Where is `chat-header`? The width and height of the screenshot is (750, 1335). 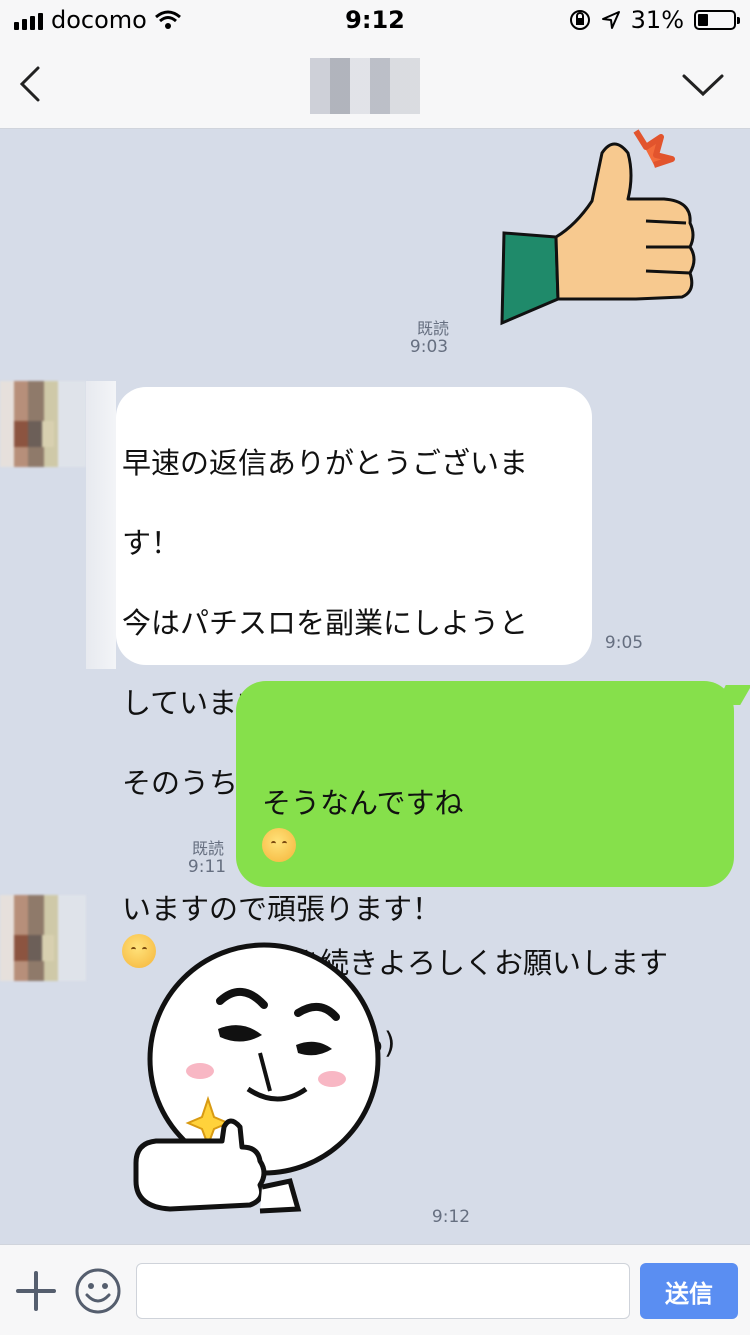
chat-header is located at coordinates (375, 84).